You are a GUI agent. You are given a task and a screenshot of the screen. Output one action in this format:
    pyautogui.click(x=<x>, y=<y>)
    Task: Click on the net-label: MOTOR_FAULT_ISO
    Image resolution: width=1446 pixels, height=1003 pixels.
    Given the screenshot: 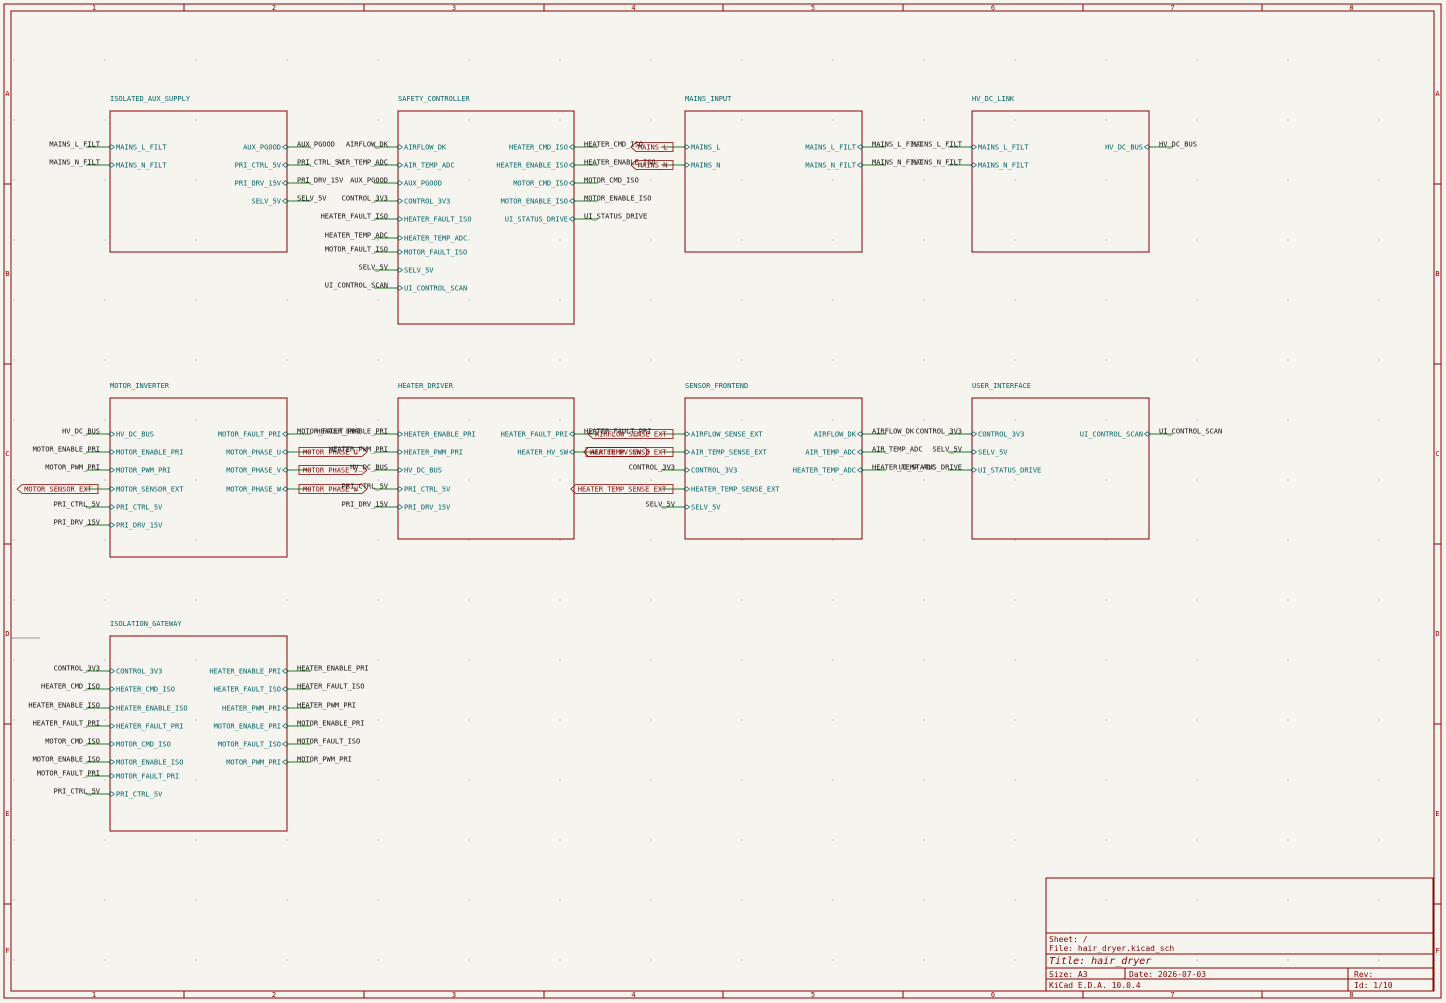 What is the action you would take?
    pyautogui.click(x=356, y=250)
    